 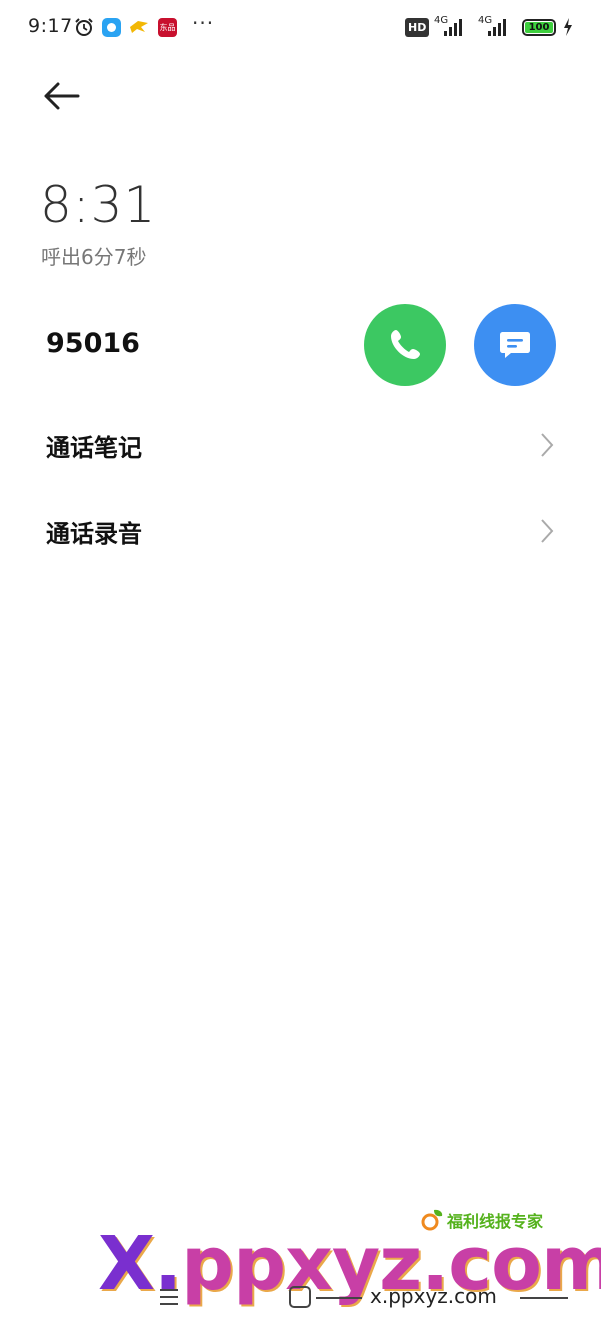 What do you see at coordinates (94, 257) in the screenshot?
I see `call-description: 呼出6分7秒` at bounding box center [94, 257].